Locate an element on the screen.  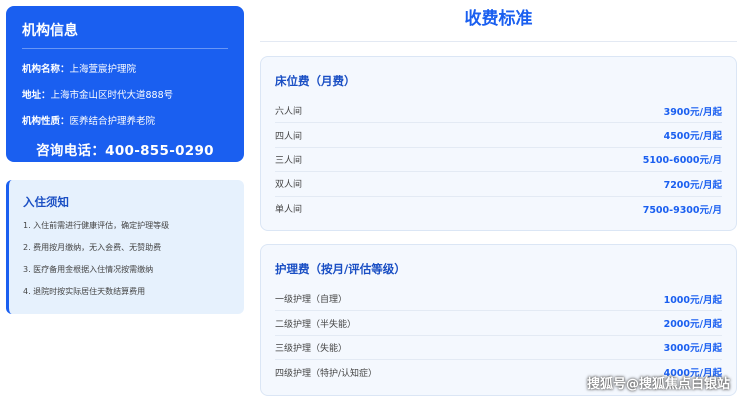
fee-row-price: 4500元/月起 is located at coordinates (692, 137).